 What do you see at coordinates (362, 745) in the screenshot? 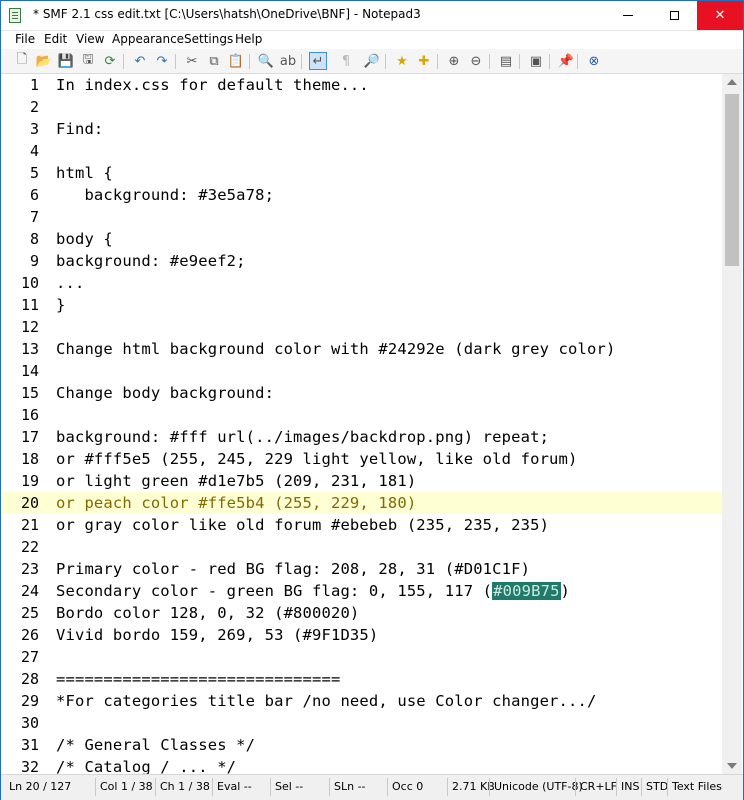
I see `editor-line: 31 /* General Classes */` at bounding box center [362, 745].